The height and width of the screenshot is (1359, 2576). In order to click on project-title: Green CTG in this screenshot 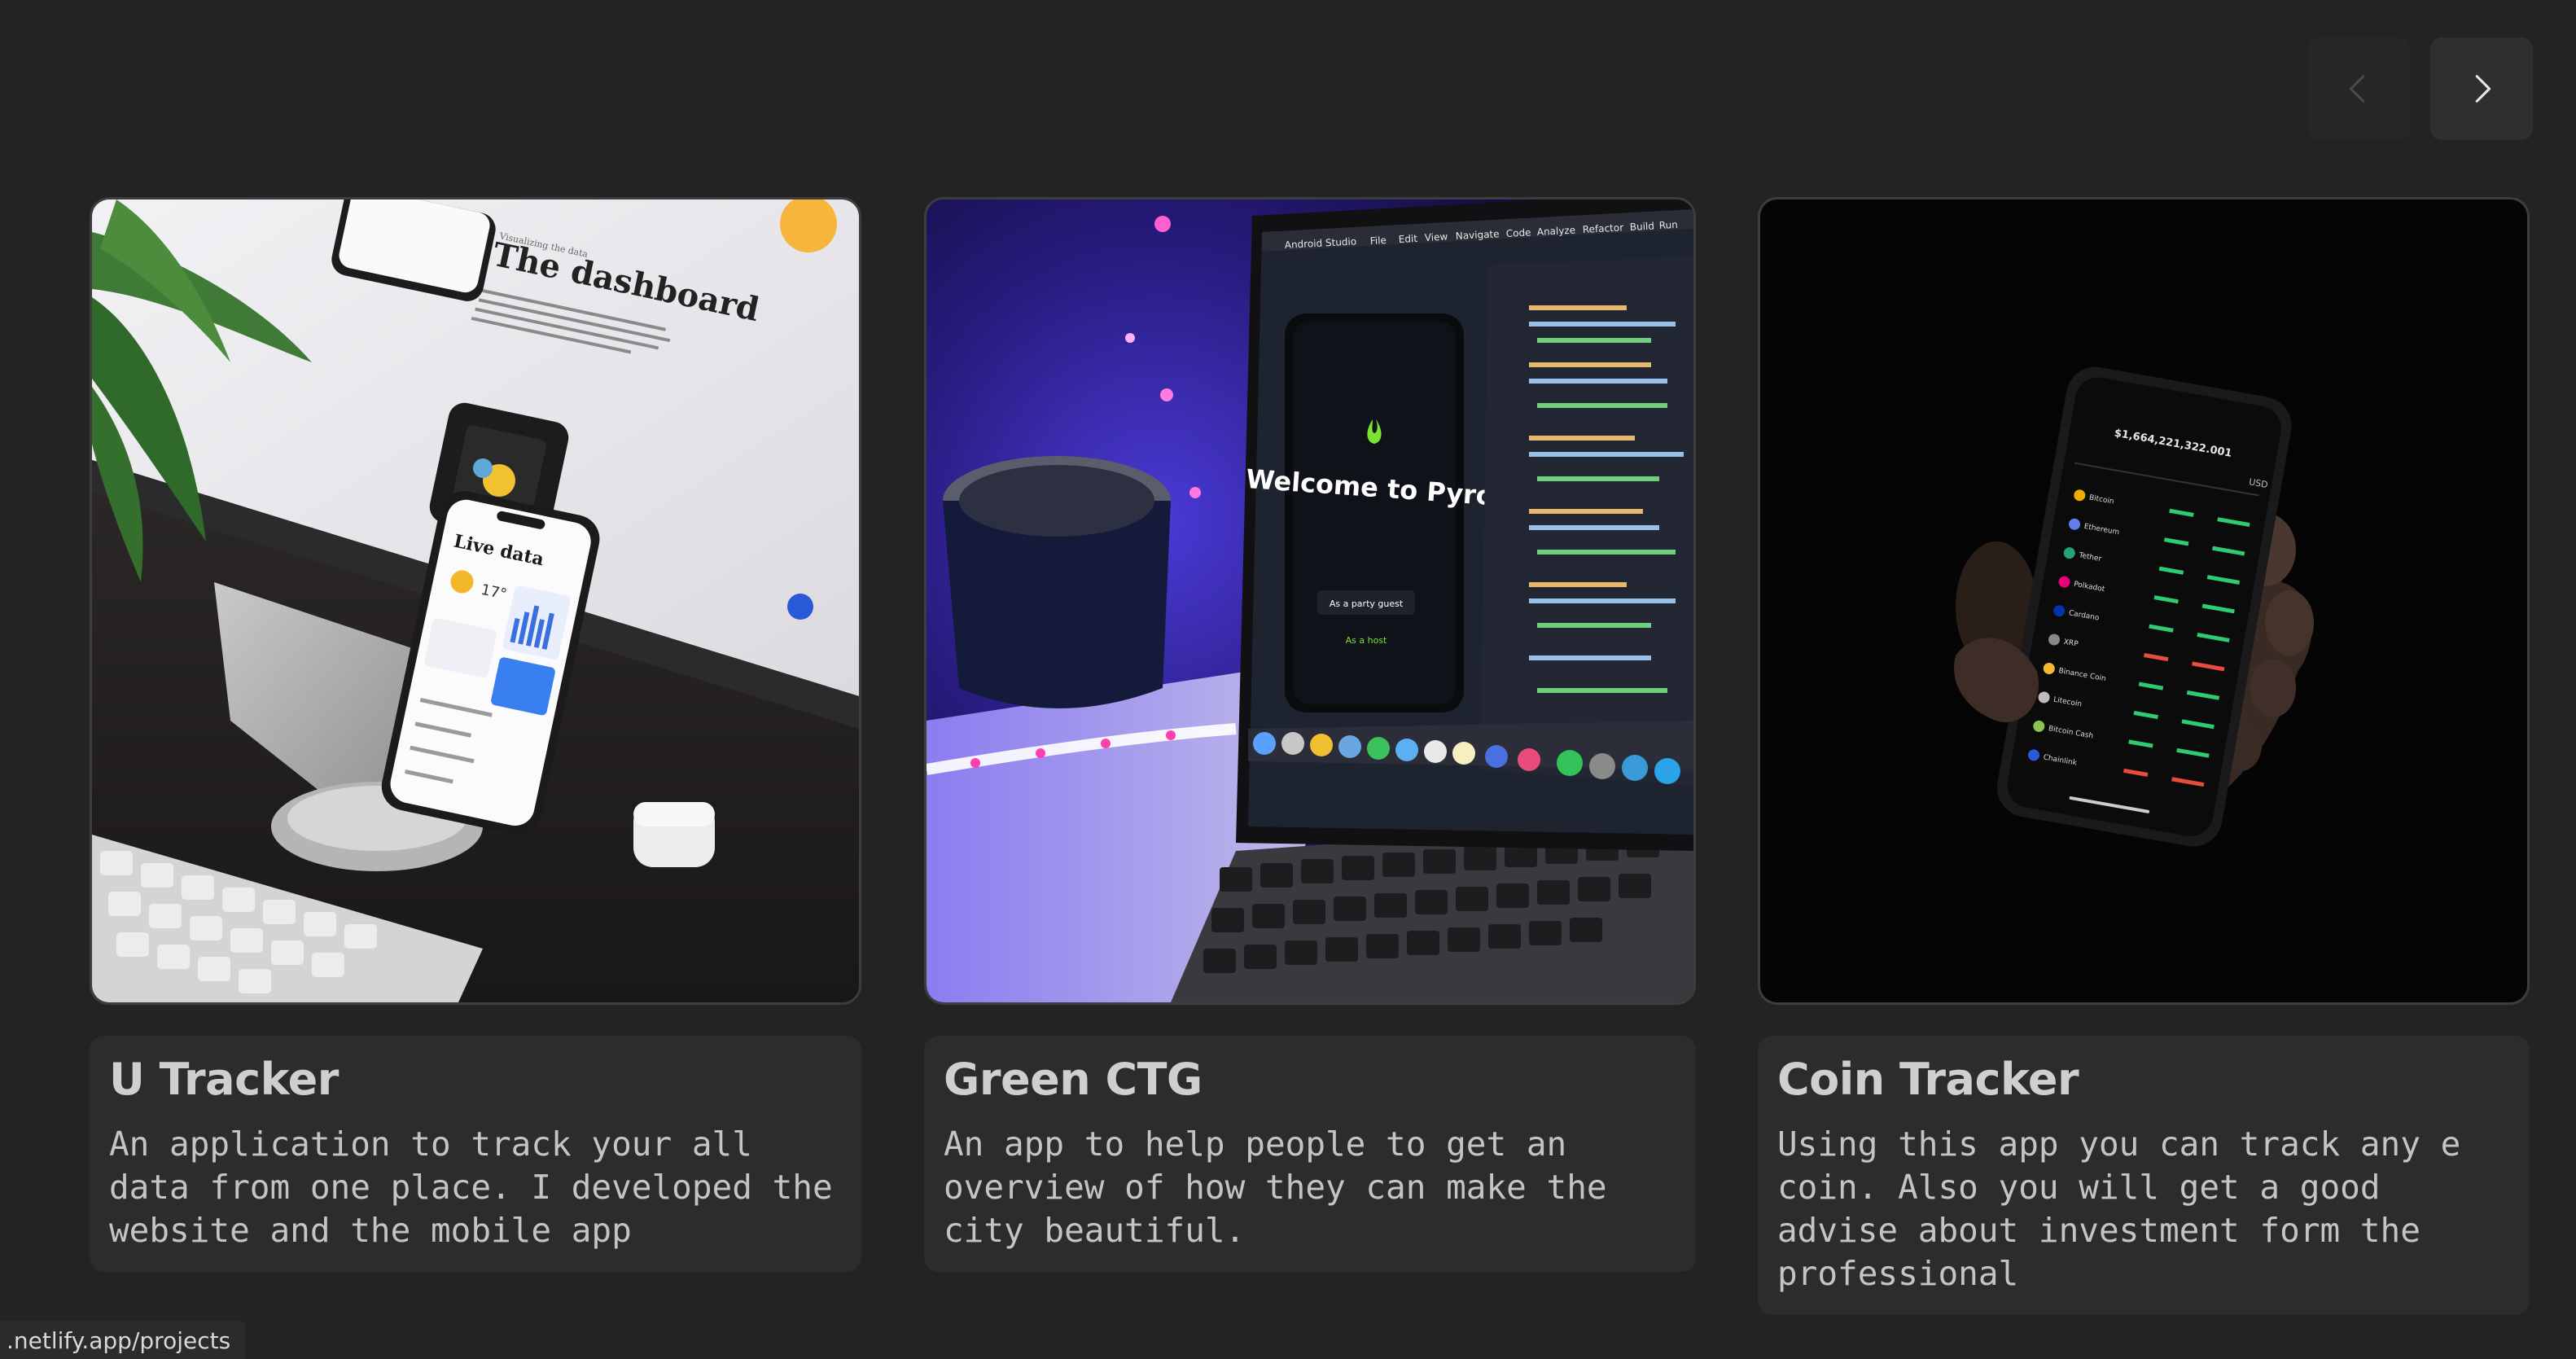, I will do `click(1310, 1079)`.